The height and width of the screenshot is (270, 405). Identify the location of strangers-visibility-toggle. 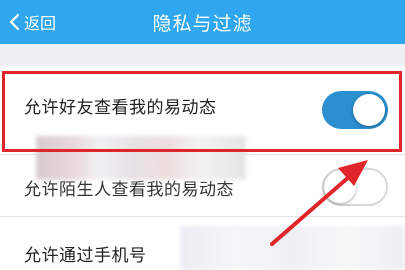
(355, 187).